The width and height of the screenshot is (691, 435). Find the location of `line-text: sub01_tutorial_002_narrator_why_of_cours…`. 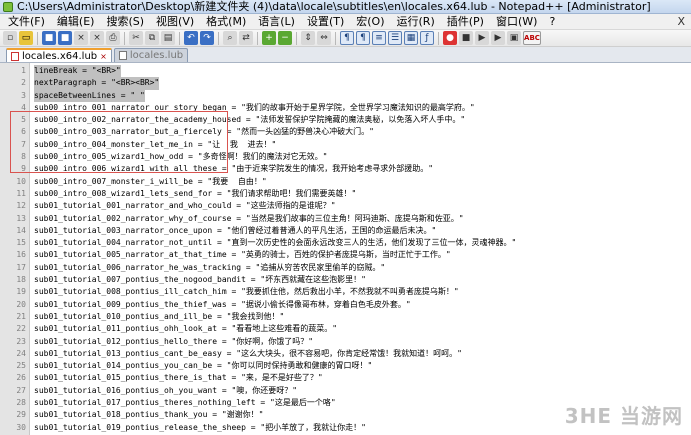

line-text: sub01_tutorial_002_narrator_why_of_cours… is located at coordinates (249, 218).